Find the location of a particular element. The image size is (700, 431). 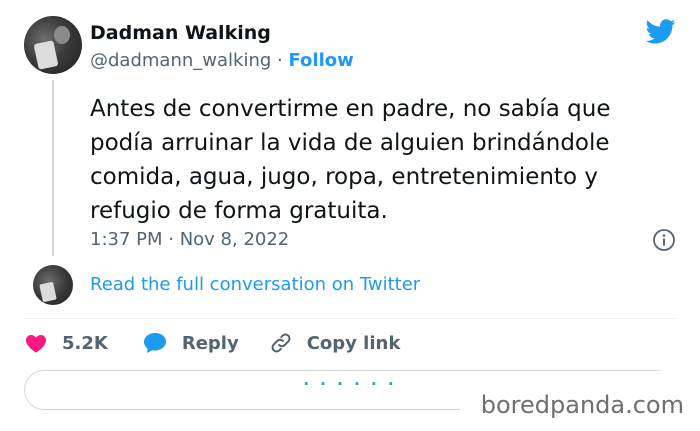

user-handle: @dadmann_walking is located at coordinates (180, 60).